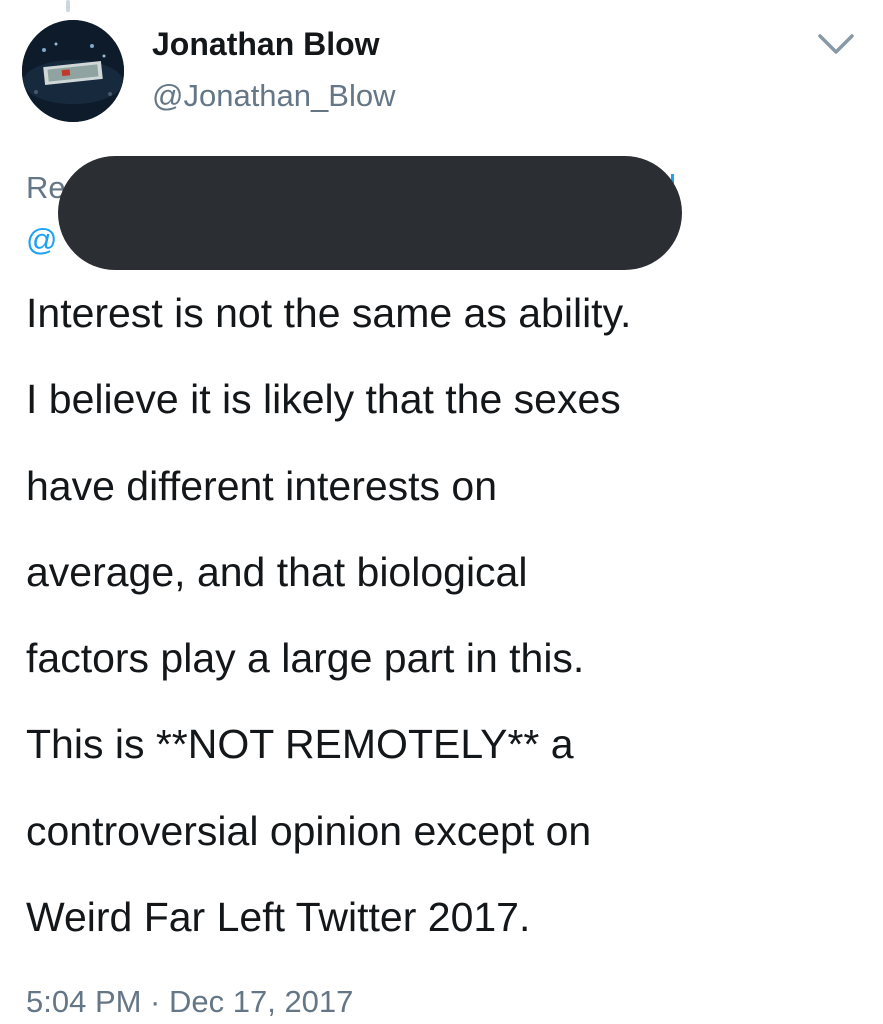  Describe the element at coordinates (277, 571) in the screenshot. I see `tweet-text-line: average, and that biological` at that location.